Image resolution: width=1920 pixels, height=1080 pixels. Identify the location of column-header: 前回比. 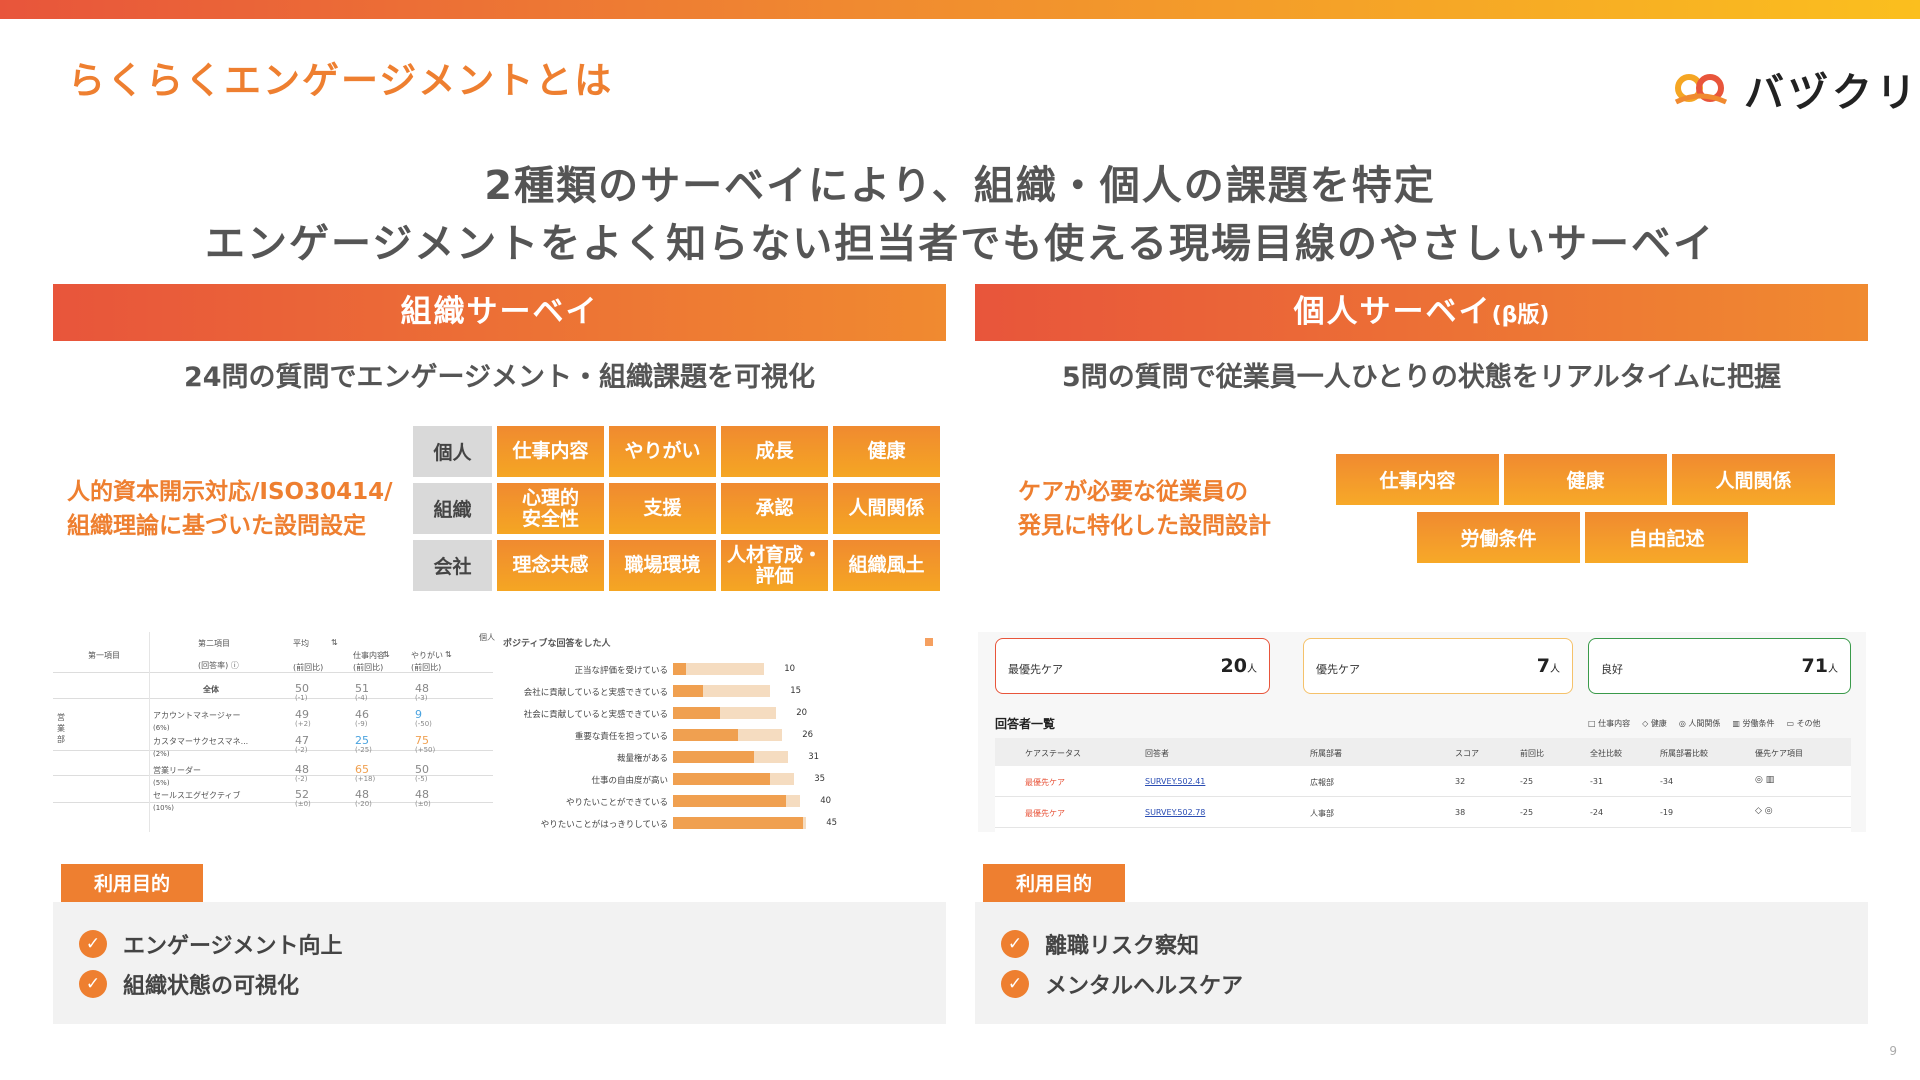
(1532, 753).